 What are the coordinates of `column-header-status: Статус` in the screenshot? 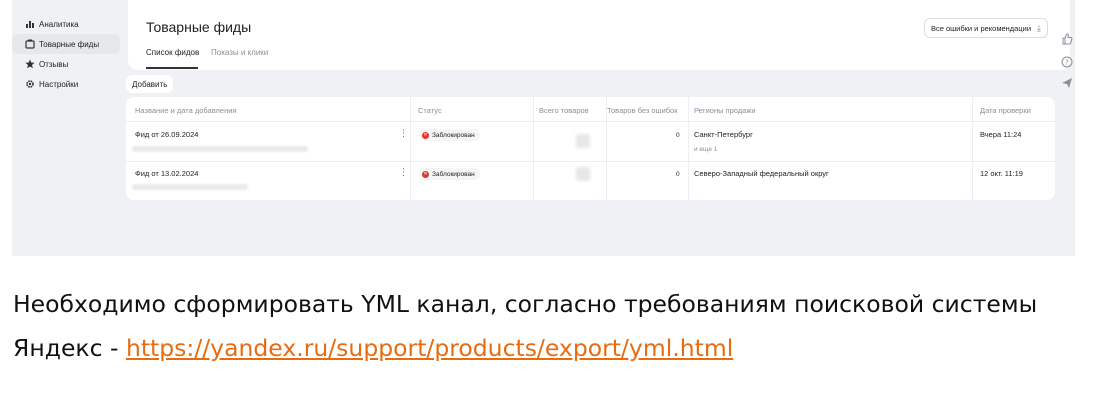 It's located at (430, 110).